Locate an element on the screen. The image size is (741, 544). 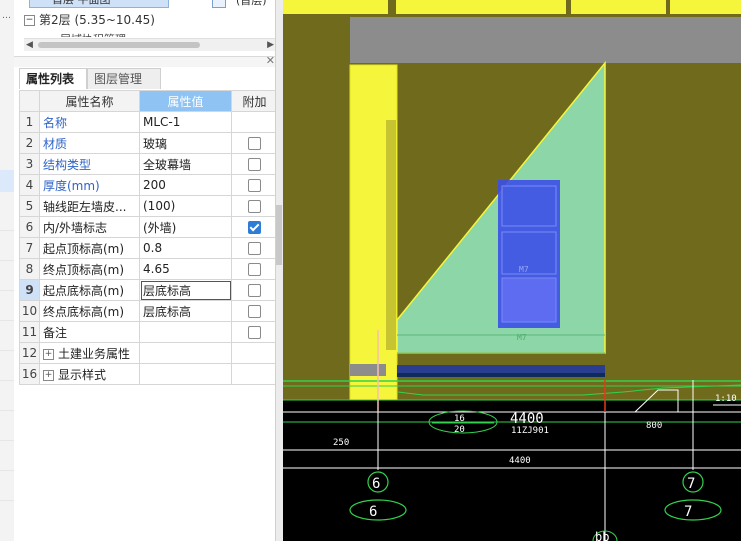
property-value: (100) is located at coordinates (185, 206).